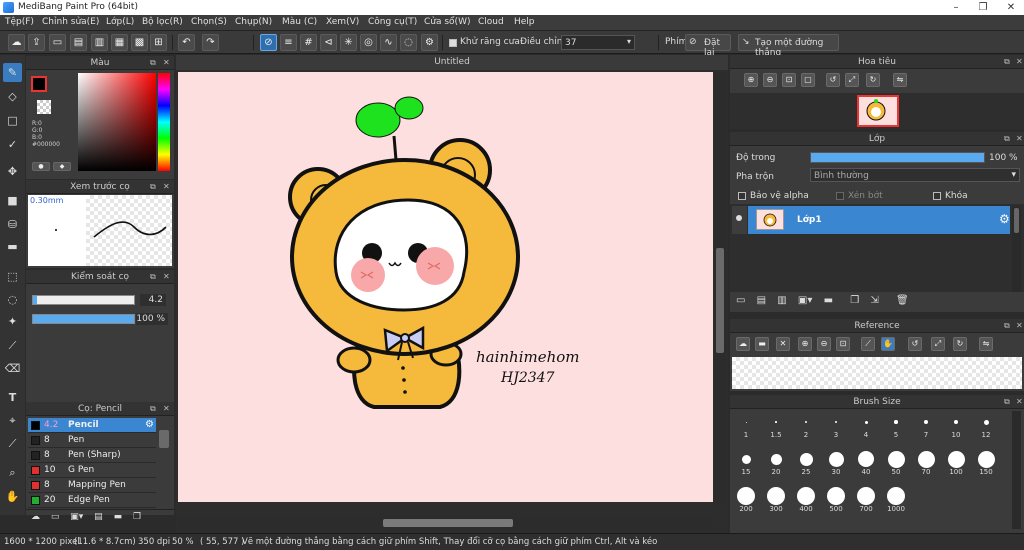  What do you see at coordinates (806, 426) in the screenshot?
I see `brush-size-option: 2` at bounding box center [806, 426].